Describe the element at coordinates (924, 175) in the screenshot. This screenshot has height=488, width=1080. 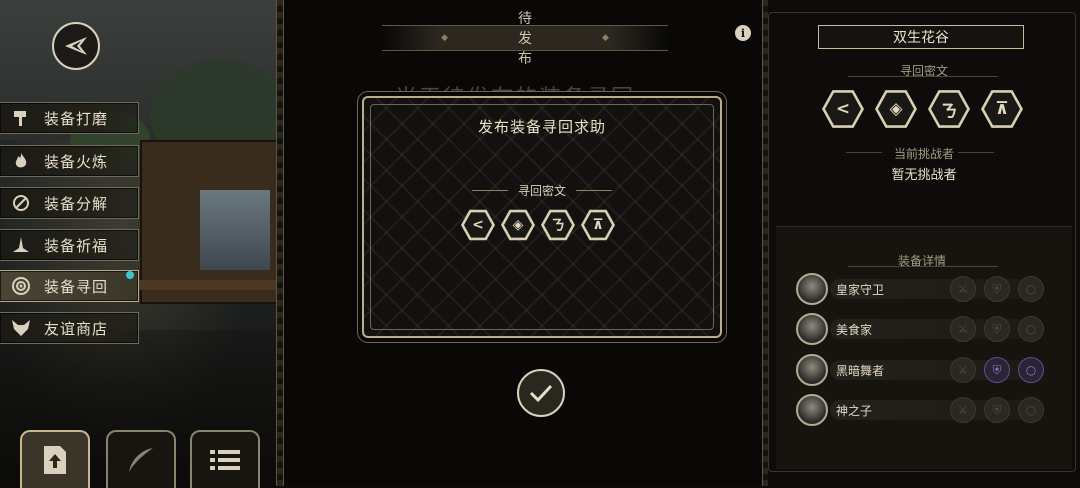
I see `challenger-value: 暂无挑战者` at that location.